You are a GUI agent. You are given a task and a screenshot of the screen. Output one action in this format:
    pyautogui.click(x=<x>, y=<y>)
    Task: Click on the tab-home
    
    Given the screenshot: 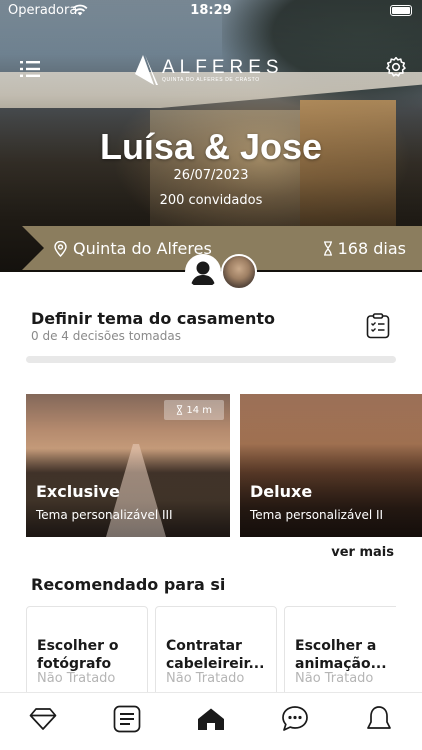 What is the action you would take?
    pyautogui.click(x=211, y=719)
    